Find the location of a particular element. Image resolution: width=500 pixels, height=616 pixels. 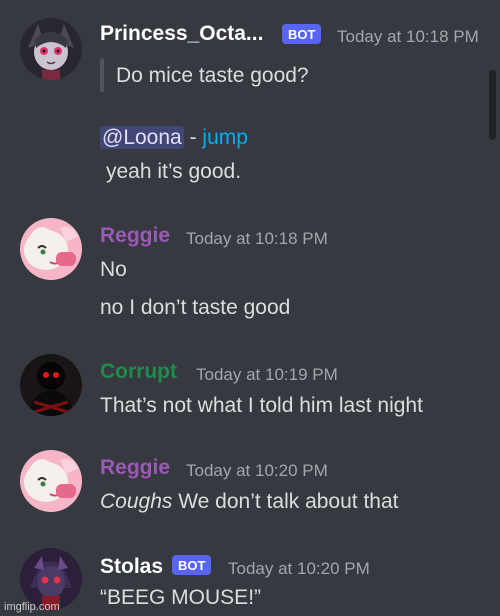

message-text: no I don’t taste good is located at coordinates (195, 307).